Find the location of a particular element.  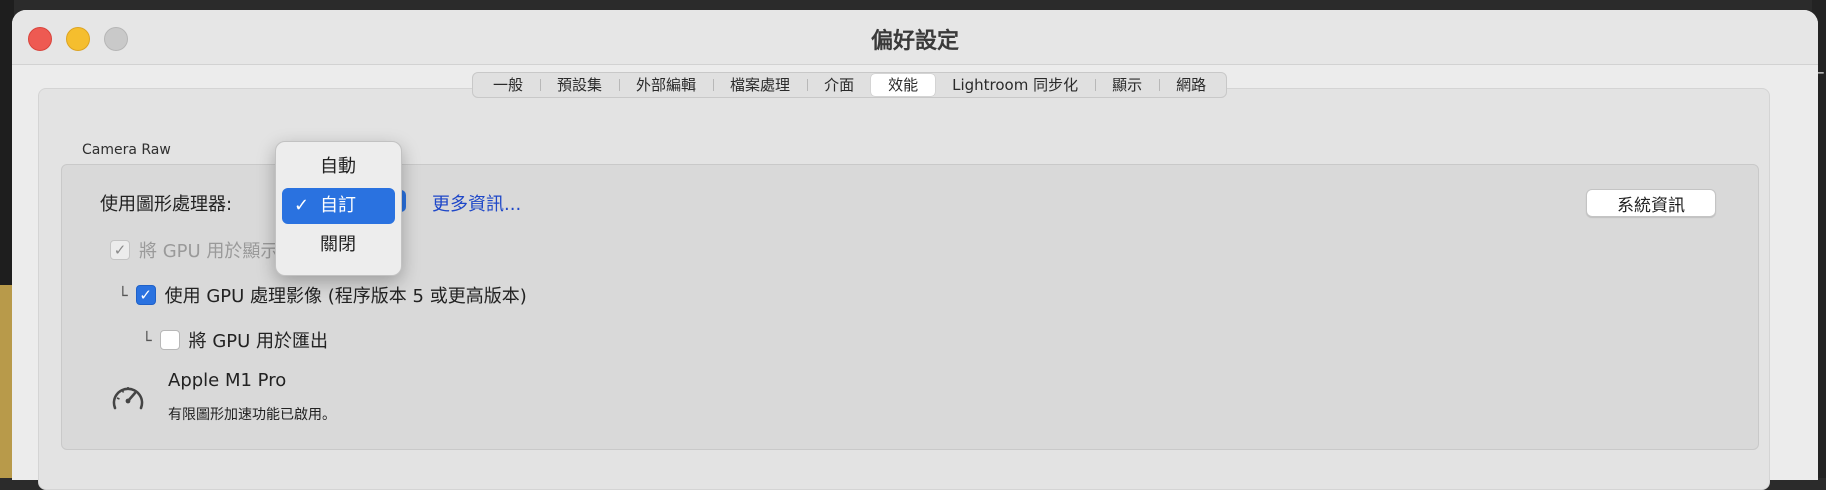

system-info-button: 系統資訊 is located at coordinates (1651, 203).